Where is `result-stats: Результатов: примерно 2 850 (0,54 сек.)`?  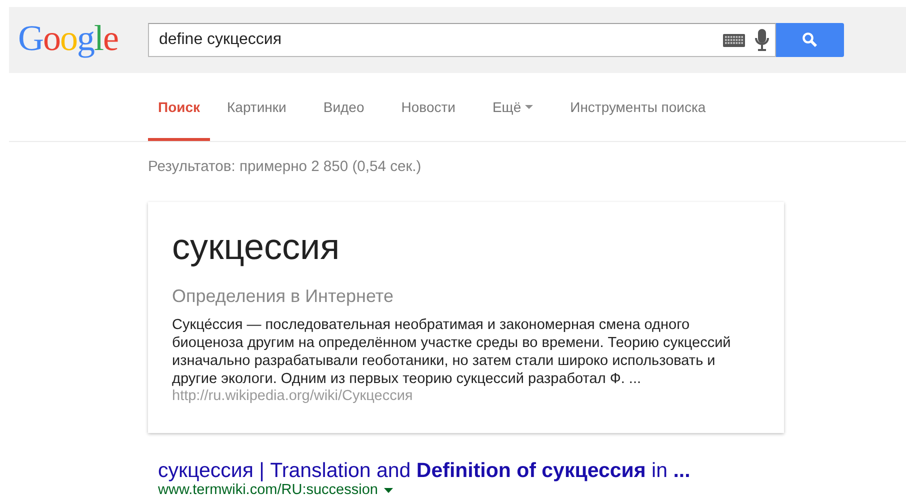
result-stats: Результатов: примерно 2 850 (0,54 сек.) is located at coordinates (285, 167).